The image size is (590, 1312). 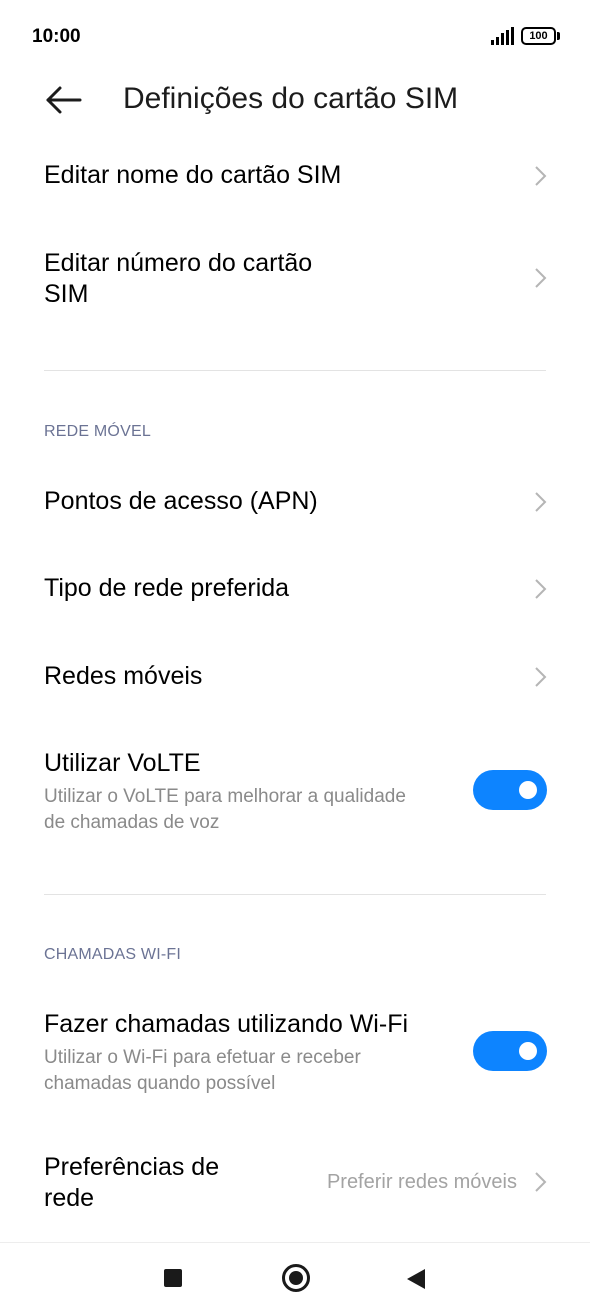 What do you see at coordinates (510, 790) in the screenshot?
I see `volte-toggle` at bounding box center [510, 790].